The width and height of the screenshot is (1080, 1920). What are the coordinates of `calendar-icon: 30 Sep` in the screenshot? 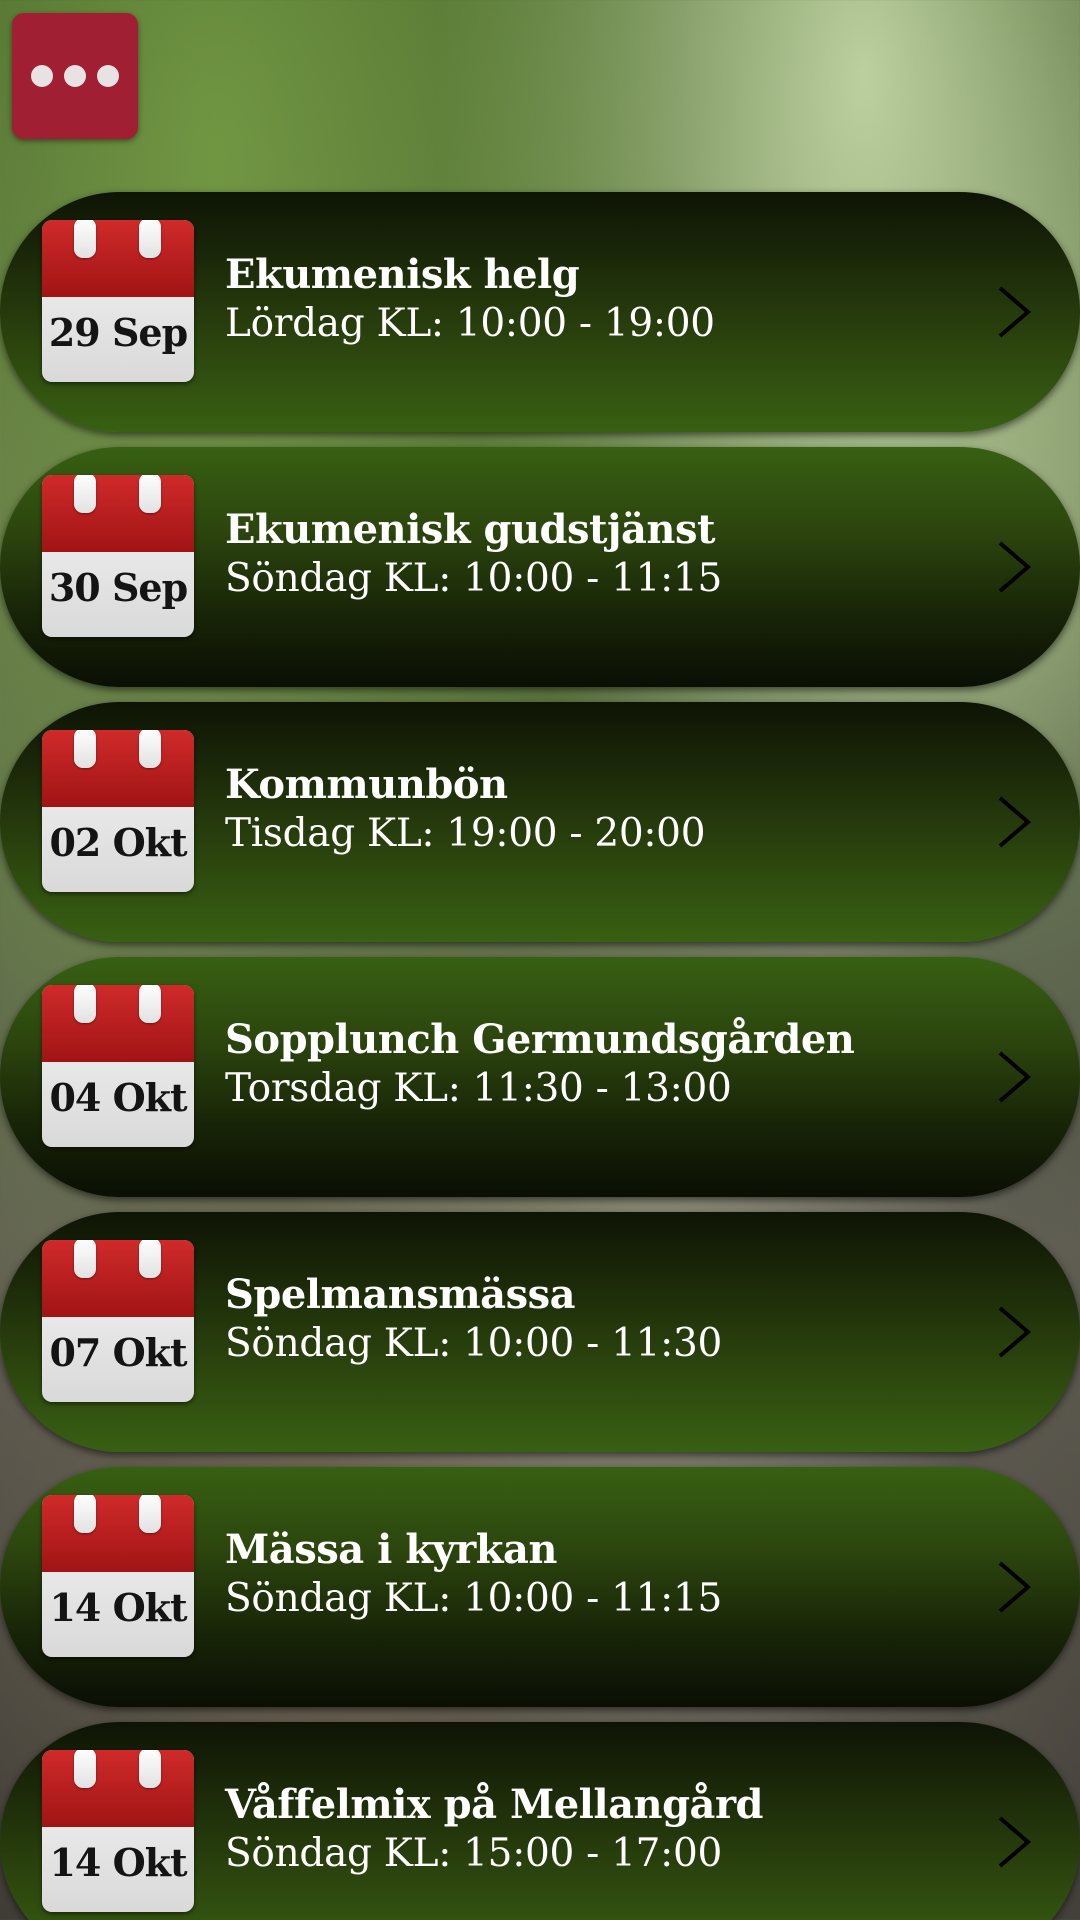 It's located at (118, 556).